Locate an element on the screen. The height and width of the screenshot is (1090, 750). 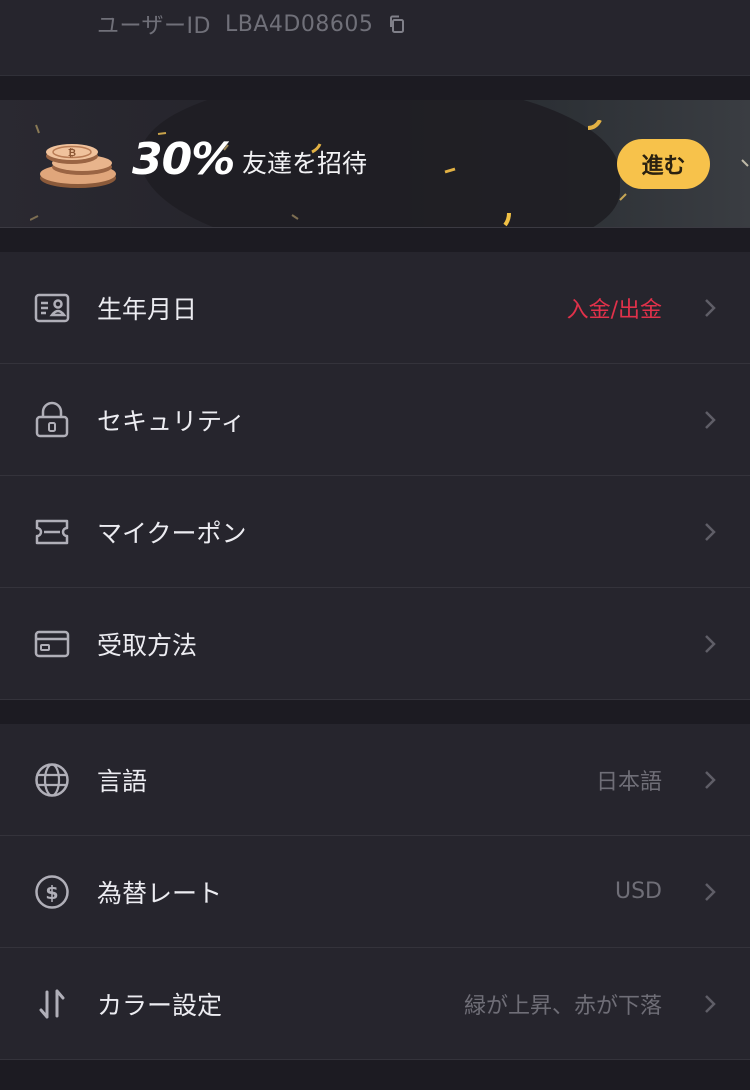
copy-icon is located at coordinates (397, 24).